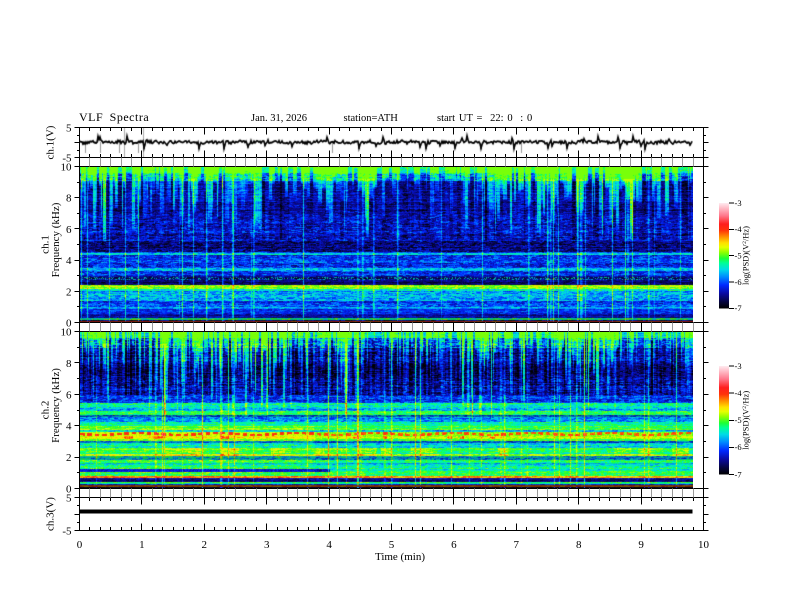 The image size is (792, 612). Describe the element at coordinates (641, 545) in the screenshot. I see `svg-text: 9` at that location.